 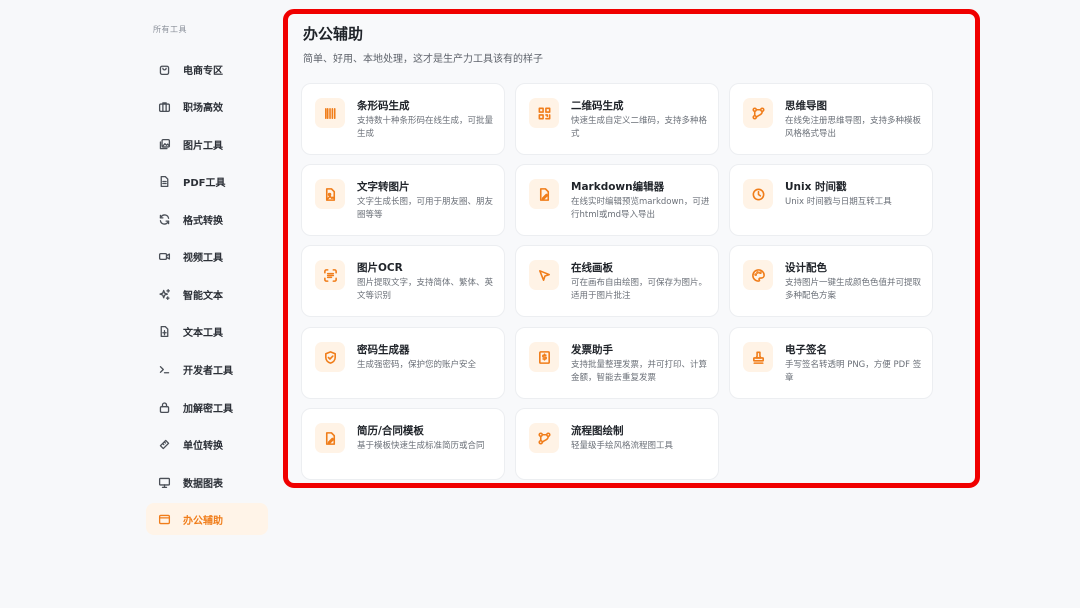 I want to click on sidebar-heading: 所有工具, so click(x=170, y=29).